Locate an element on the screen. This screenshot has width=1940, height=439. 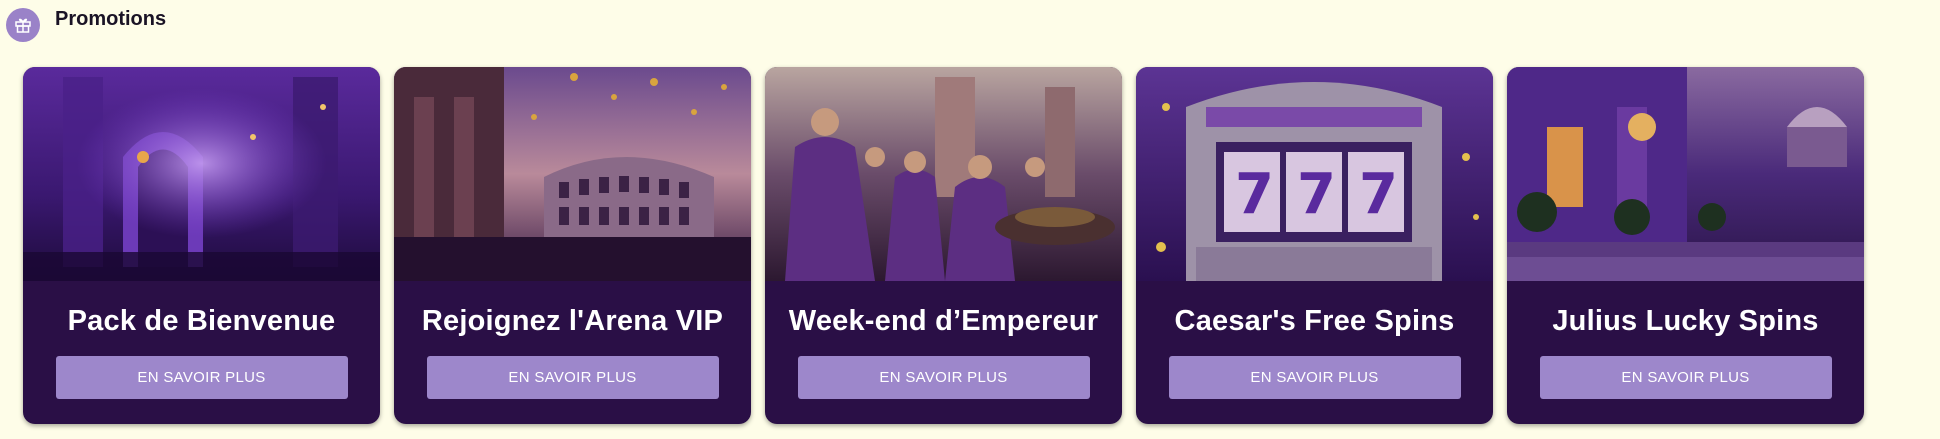
promotion-image-palace is located at coordinates (201, 174).